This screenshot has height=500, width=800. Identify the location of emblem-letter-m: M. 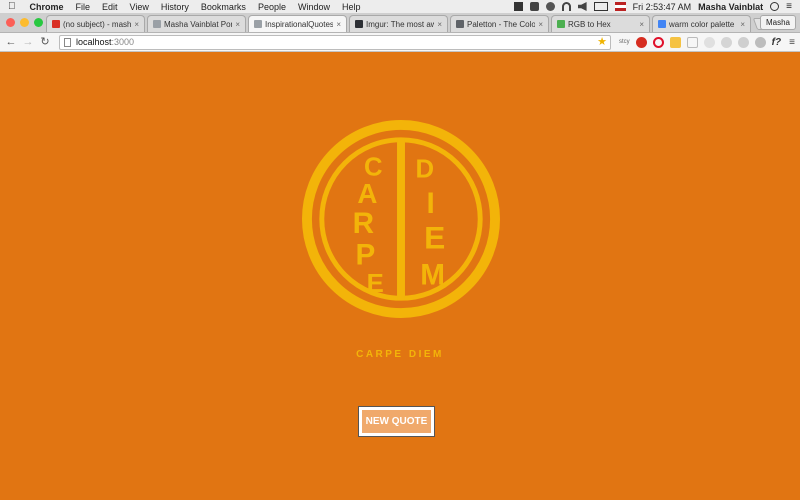
(432, 274).